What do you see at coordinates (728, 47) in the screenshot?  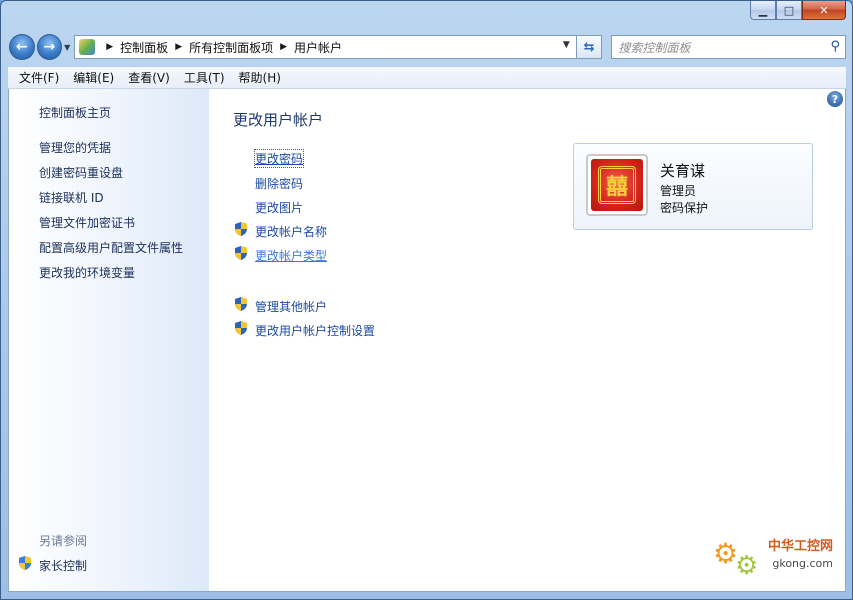 I see `search-input: 搜索控制面板 ⚲` at bounding box center [728, 47].